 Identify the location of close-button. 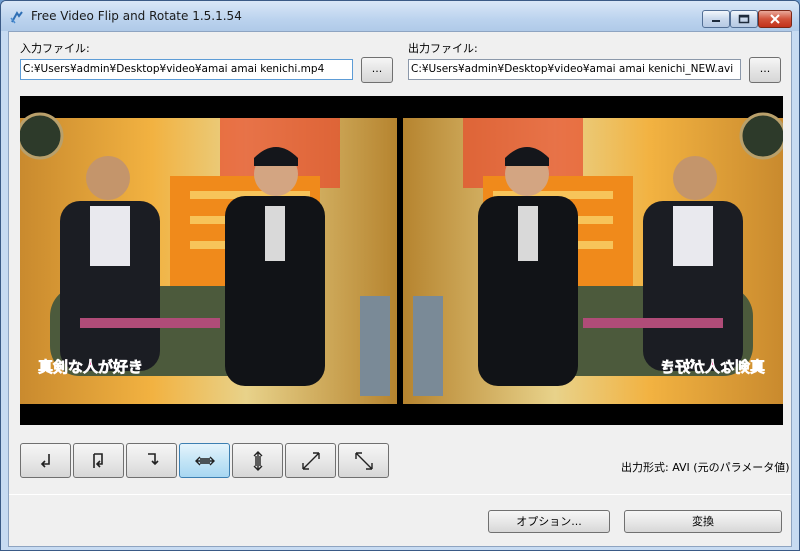
(775, 19).